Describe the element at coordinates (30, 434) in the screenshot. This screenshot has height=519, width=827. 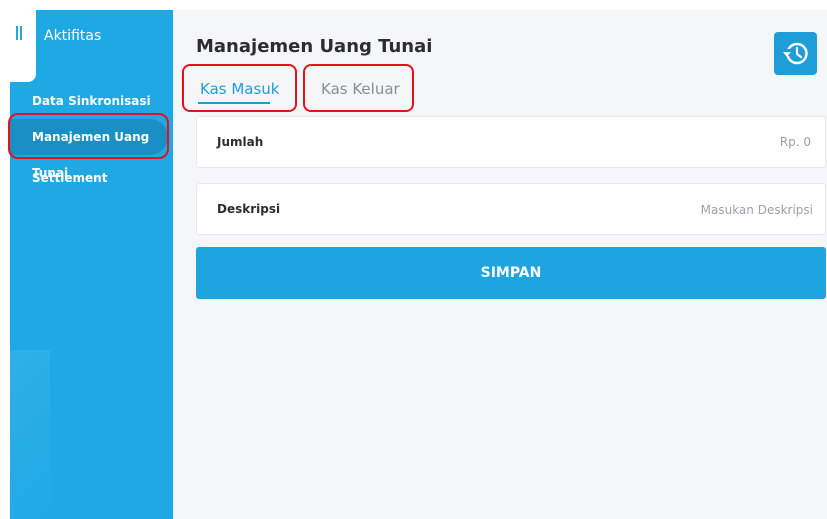
I see `sidebar-decoration` at that location.